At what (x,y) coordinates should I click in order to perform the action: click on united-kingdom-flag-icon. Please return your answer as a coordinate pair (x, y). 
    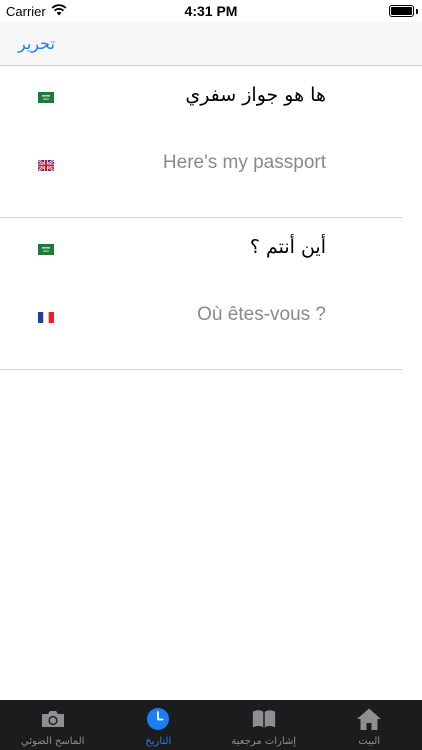
    Looking at the image, I should click on (46, 165).